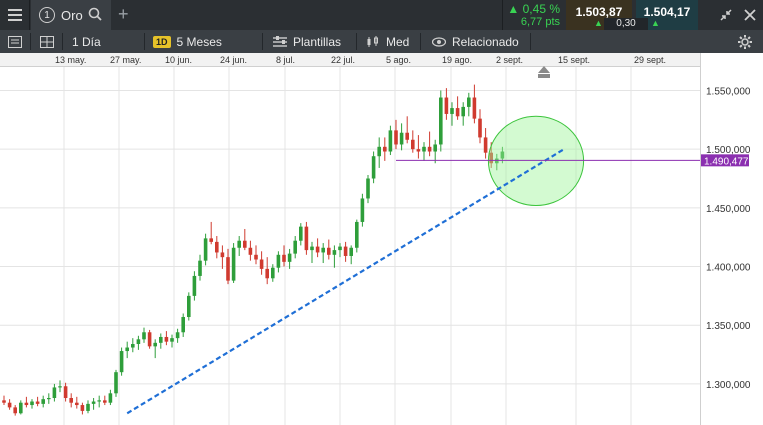 The image size is (763, 425). I want to click on menu-button, so click(15, 15).